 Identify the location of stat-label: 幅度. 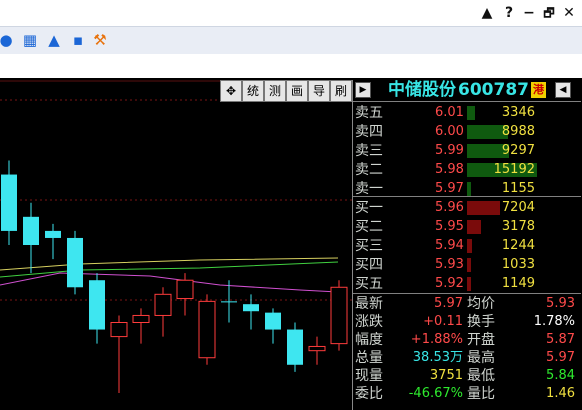
(369, 340).